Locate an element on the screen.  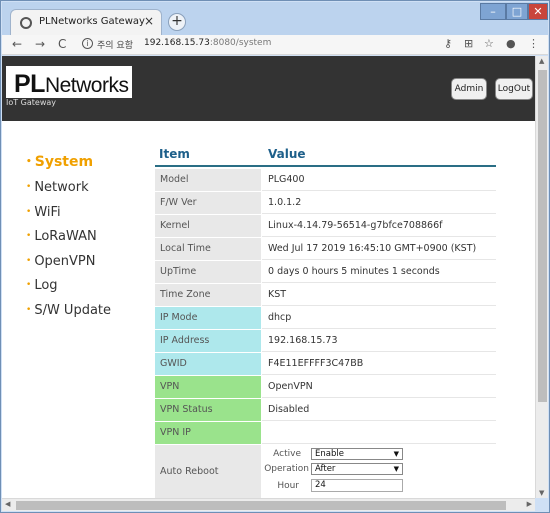
maximize-button: □ is located at coordinates (517, 11).